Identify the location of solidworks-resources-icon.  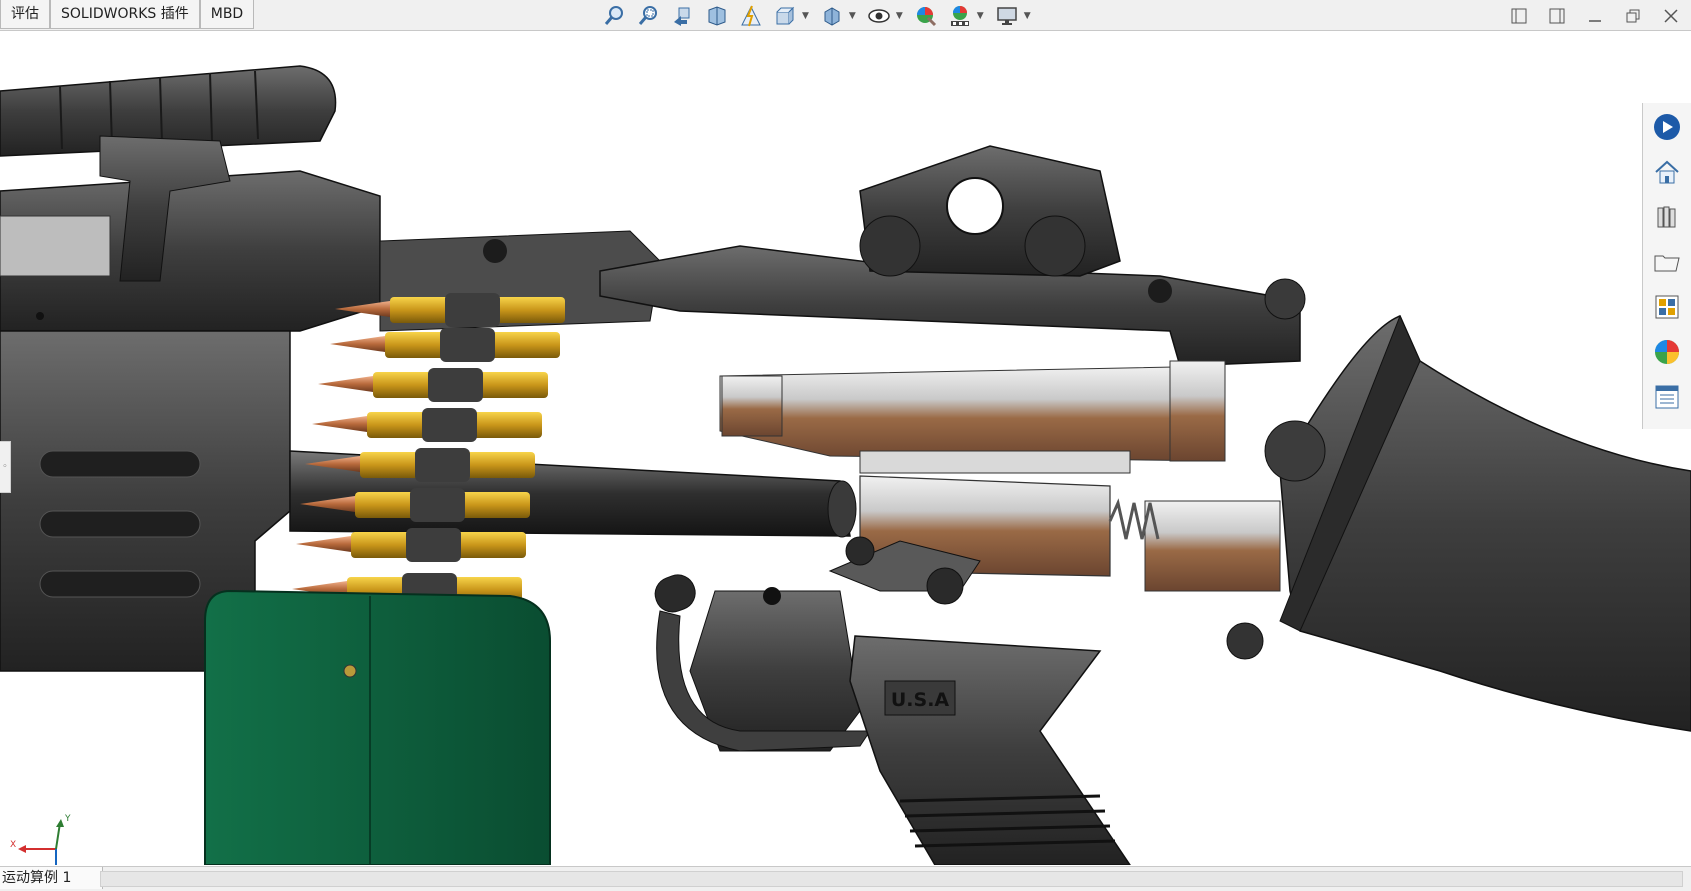
(1667, 127).